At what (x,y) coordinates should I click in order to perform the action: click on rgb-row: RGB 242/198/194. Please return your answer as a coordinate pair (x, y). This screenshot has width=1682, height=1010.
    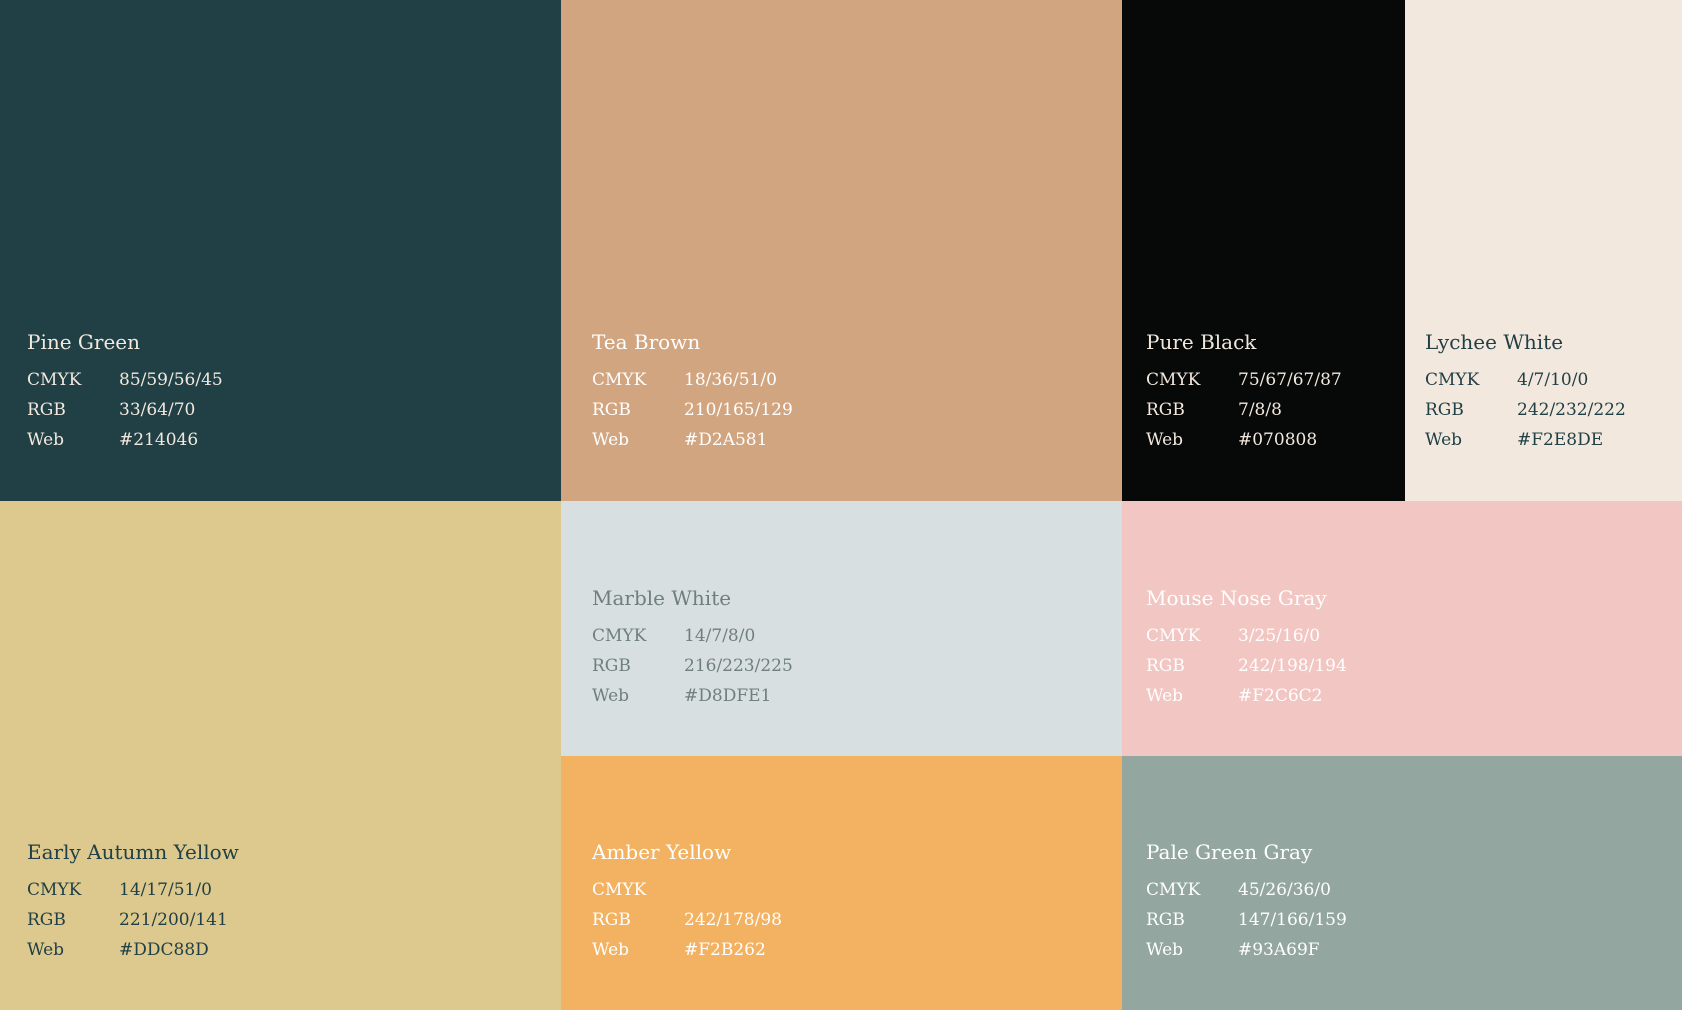
    Looking at the image, I should click on (1246, 666).